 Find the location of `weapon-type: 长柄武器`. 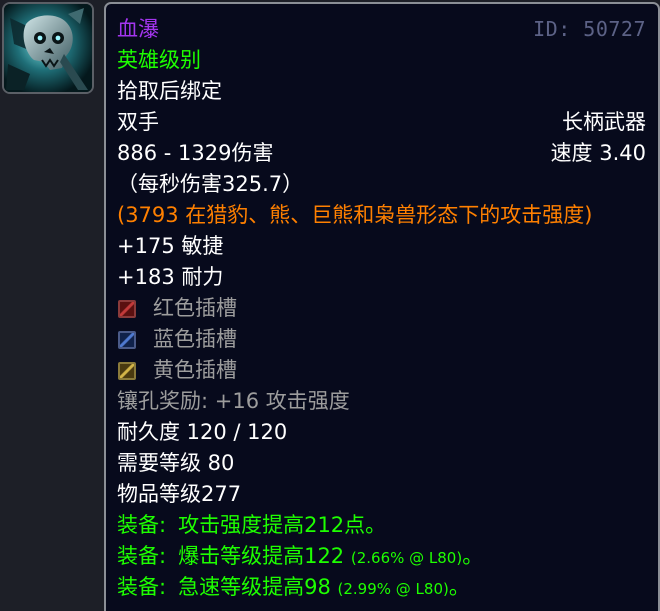

weapon-type: 长柄武器 is located at coordinates (604, 122).